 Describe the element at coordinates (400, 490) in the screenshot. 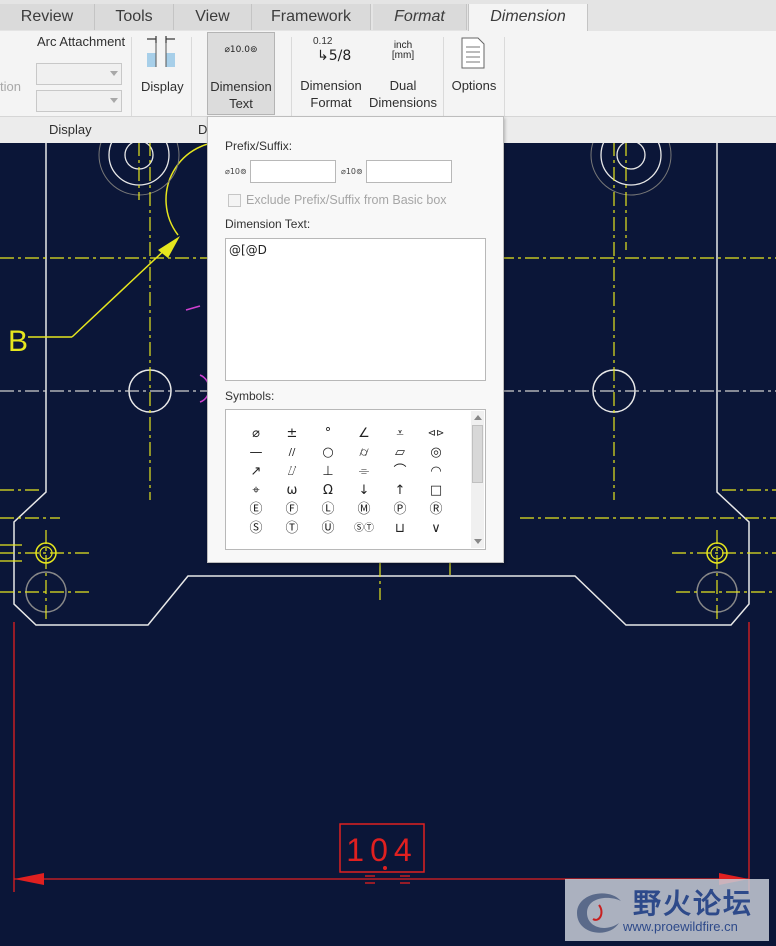

I see `symbol-3-4: ↑` at that location.